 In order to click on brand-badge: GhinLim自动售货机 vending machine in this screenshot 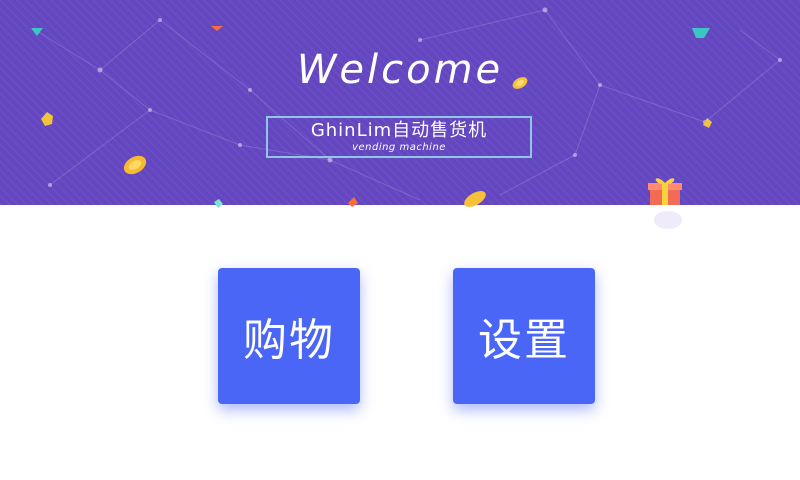, I will do `click(399, 137)`.